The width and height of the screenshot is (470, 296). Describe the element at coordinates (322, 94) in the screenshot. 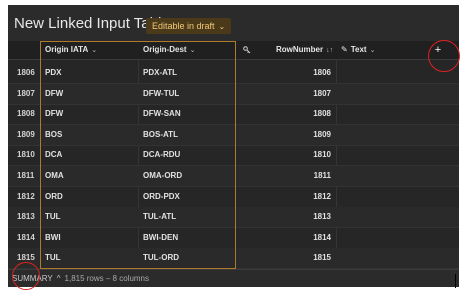

I see `rownumber-cell: 1807` at that location.